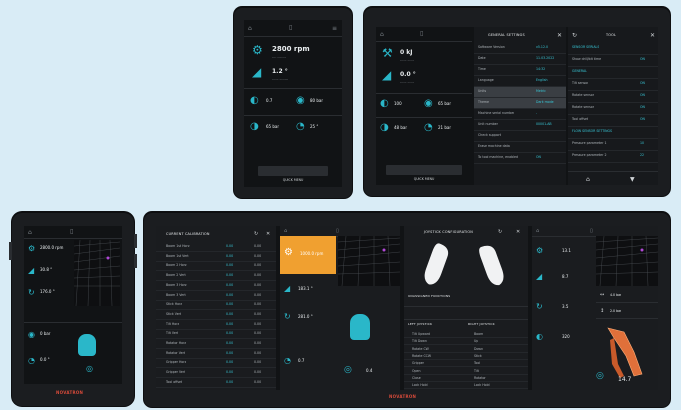 This screenshot has width=681, height=410. Describe the element at coordinates (216, 363) in the screenshot. I see `calibration-row: Gripper Horz 0.00 0.00` at that location.